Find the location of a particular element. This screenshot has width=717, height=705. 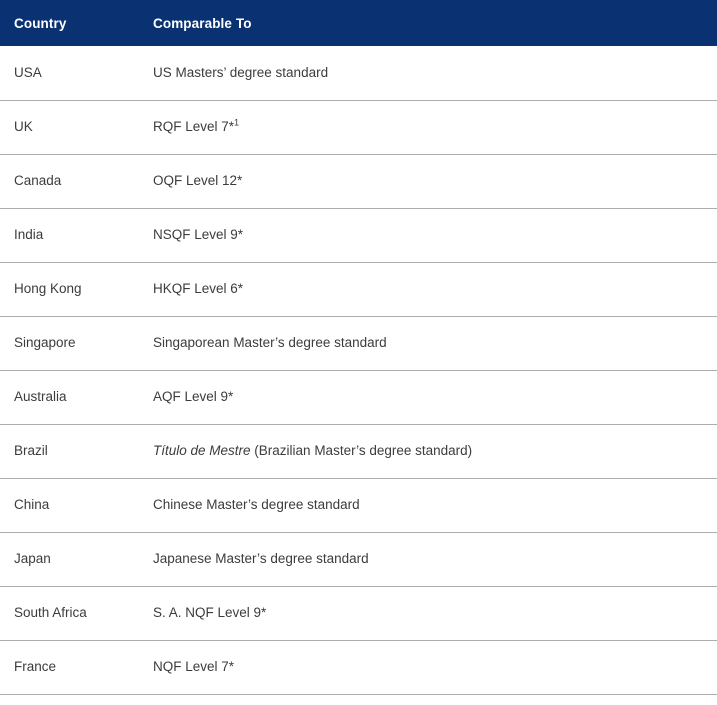

comparable-to-text: NSQF Level 9* is located at coordinates (198, 234).